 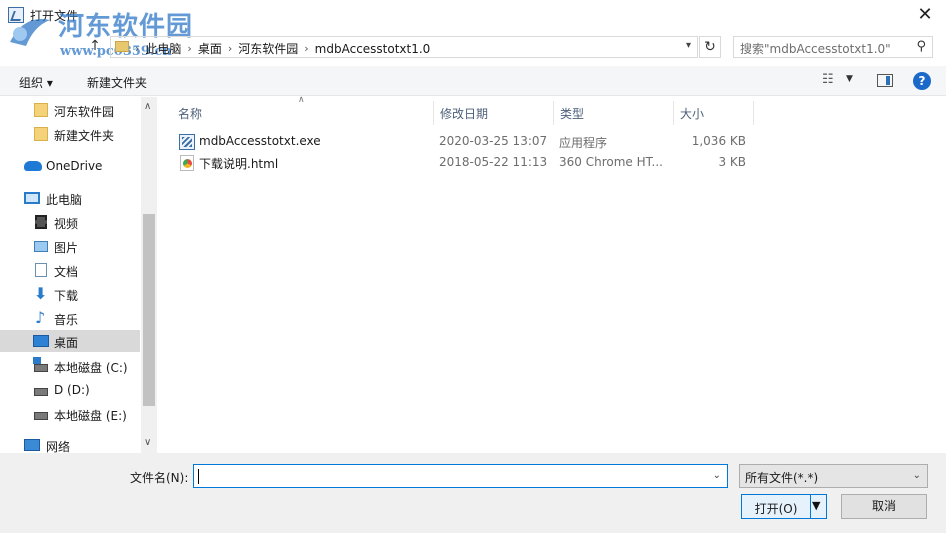 I want to click on column-header-type: 类型, so click(x=614, y=113).